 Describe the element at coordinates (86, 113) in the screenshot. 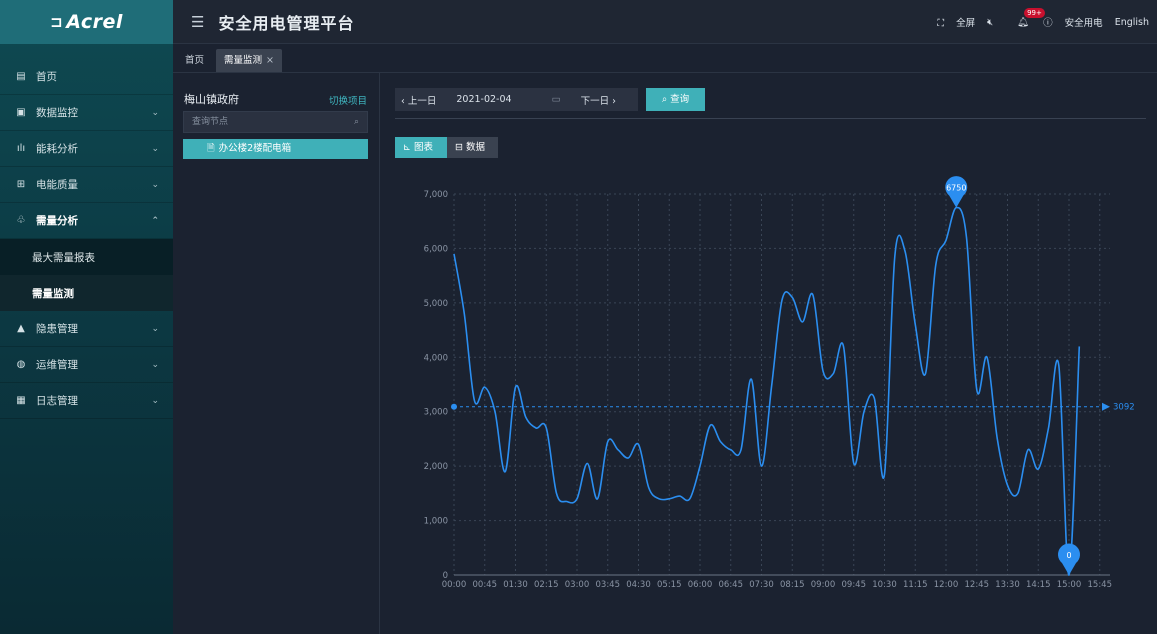

I see `sidebar-item-data-monitor: ▣ 数据监控 ⌄` at that location.